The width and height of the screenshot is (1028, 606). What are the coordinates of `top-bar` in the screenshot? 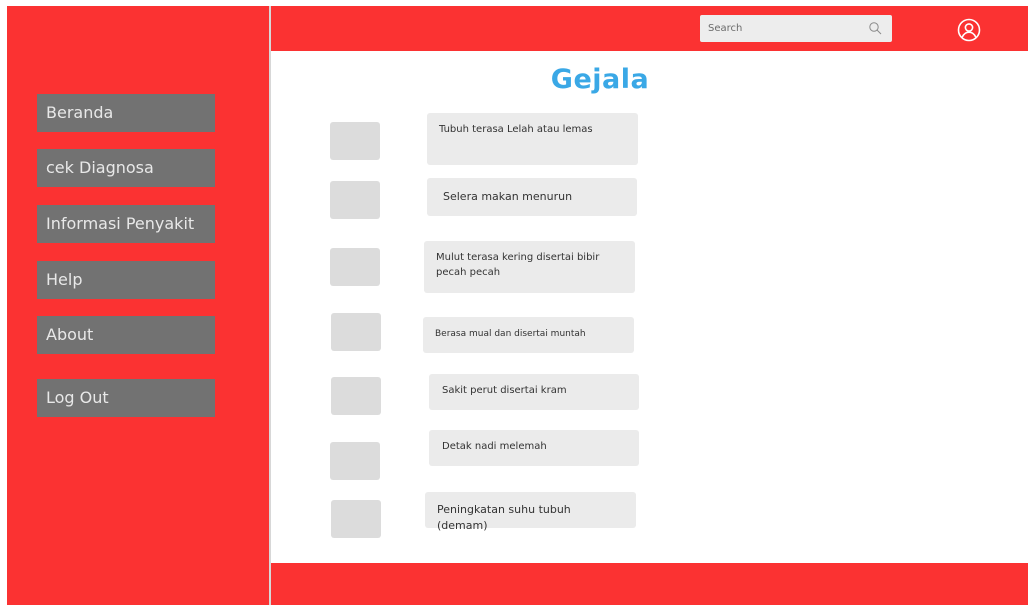 It's located at (649, 28).